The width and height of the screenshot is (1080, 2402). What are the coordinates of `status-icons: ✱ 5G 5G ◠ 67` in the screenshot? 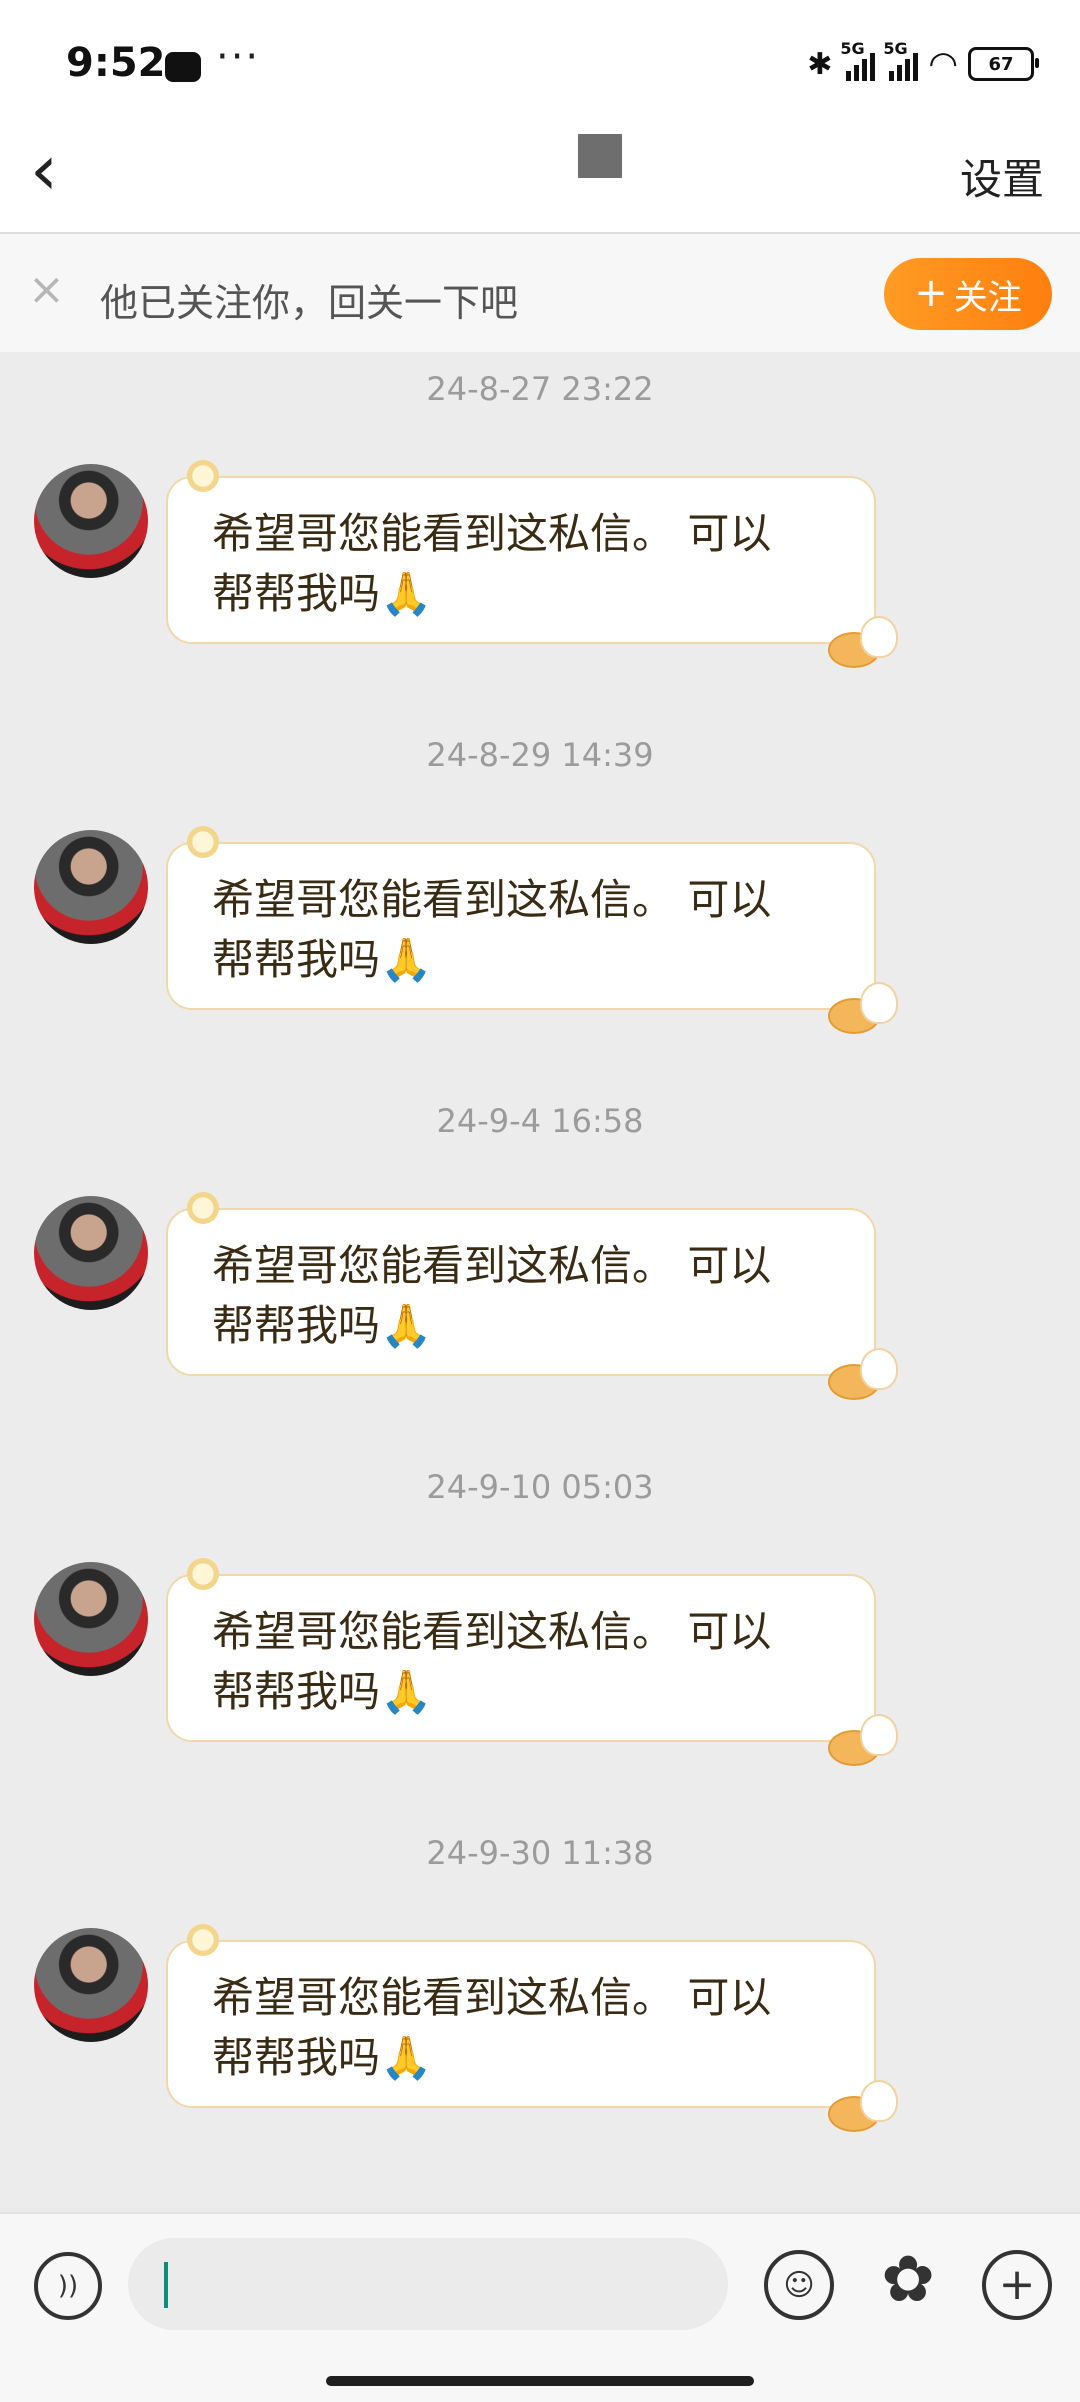 It's located at (923, 61).